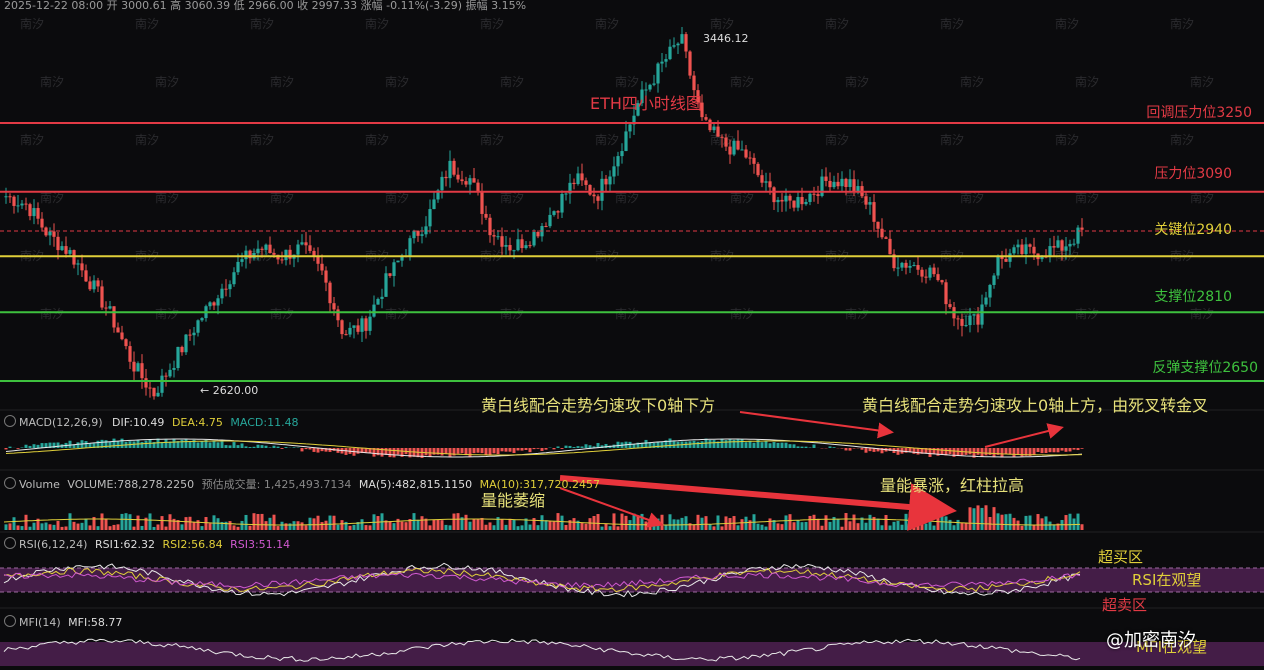 The height and width of the screenshot is (670, 1264). Describe the element at coordinates (53, 544) in the screenshot. I see `rsi-label: RSI(6,12,24)` at that location.